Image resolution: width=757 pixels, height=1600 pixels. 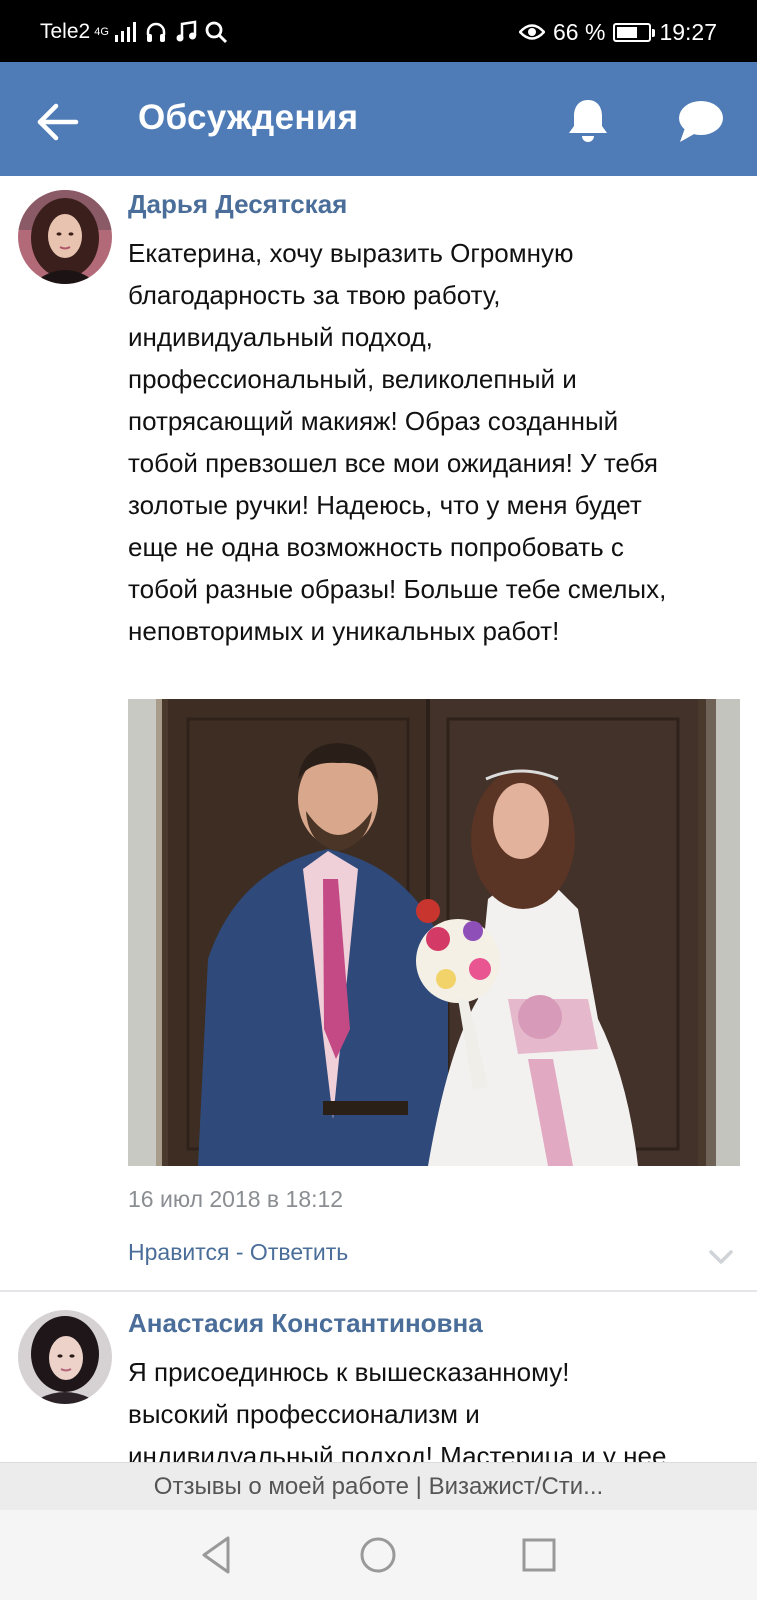 I want to click on comment-date: 16 июл 2018 в 18:12, so click(x=236, y=1199).